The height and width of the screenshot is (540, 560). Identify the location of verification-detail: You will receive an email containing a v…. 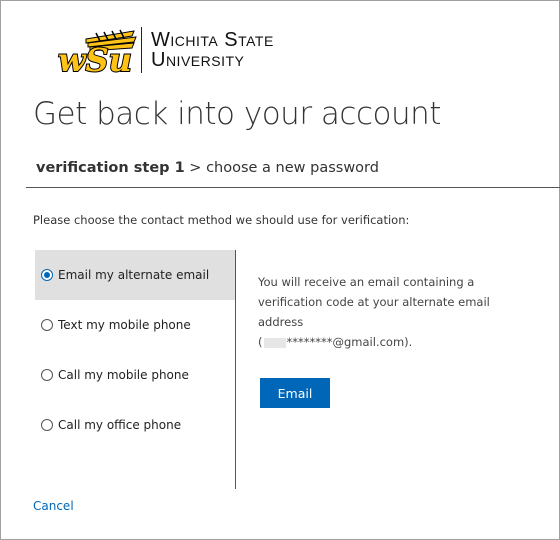
(398, 312).